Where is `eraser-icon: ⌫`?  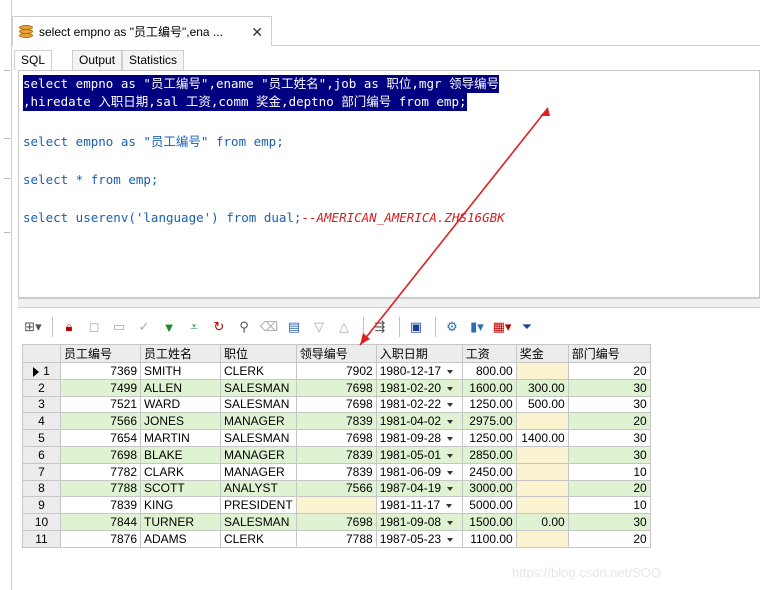 eraser-icon: ⌫ is located at coordinates (269, 327).